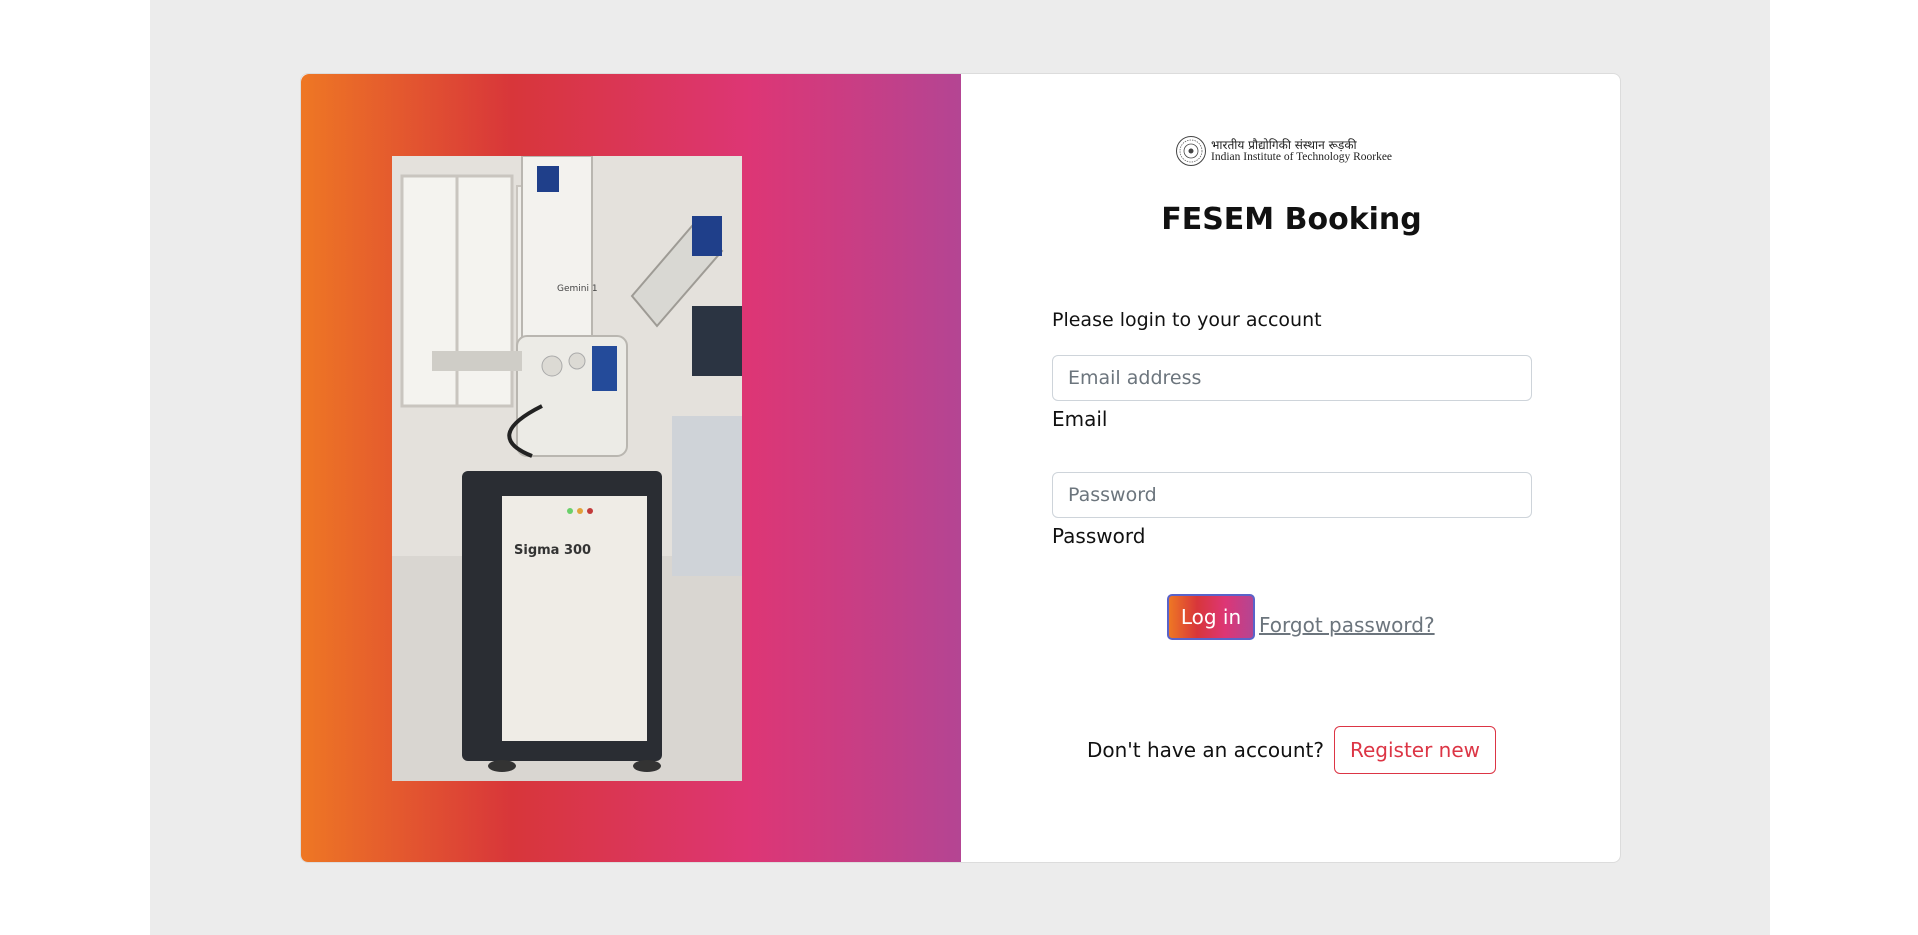 The image size is (1918, 935). What do you see at coordinates (1415, 750) in the screenshot?
I see `register-new-button: Register new` at bounding box center [1415, 750].